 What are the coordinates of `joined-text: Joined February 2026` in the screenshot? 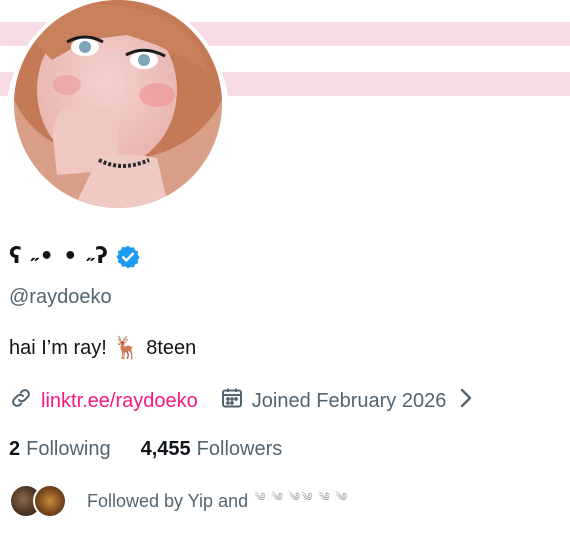 It's located at (349, 400).